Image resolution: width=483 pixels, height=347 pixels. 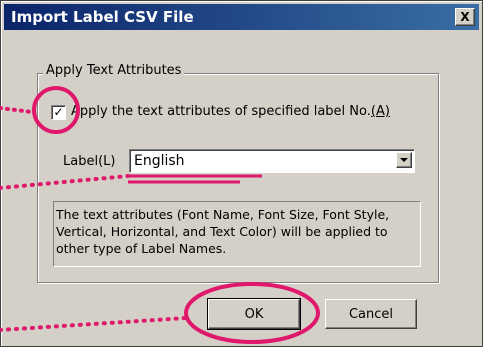 What do you see at coordinates (17, 110) in the screenshot?
I see `checkbox-pointer-dots` at bounding box center [17, 110].